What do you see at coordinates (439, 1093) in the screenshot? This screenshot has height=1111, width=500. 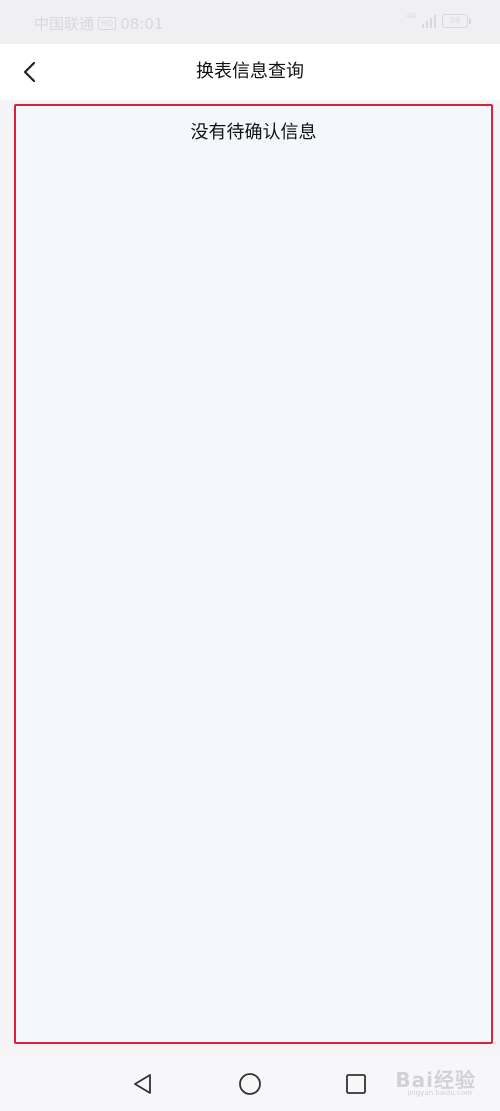 I see `watermark-sub: jingyan.baidu.com` at bounding box center [439, 1093].